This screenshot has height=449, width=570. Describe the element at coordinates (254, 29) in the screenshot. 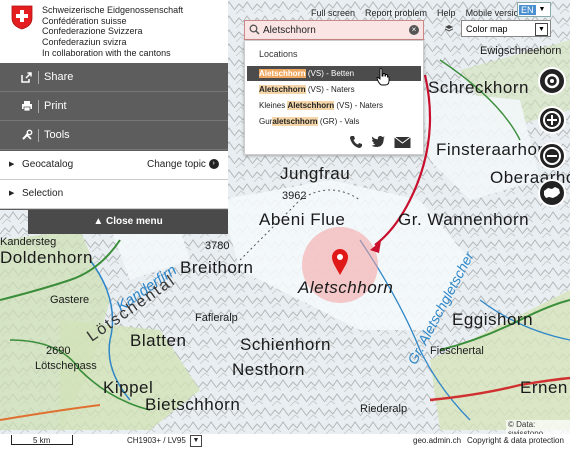

I see `search-icon` at that location.